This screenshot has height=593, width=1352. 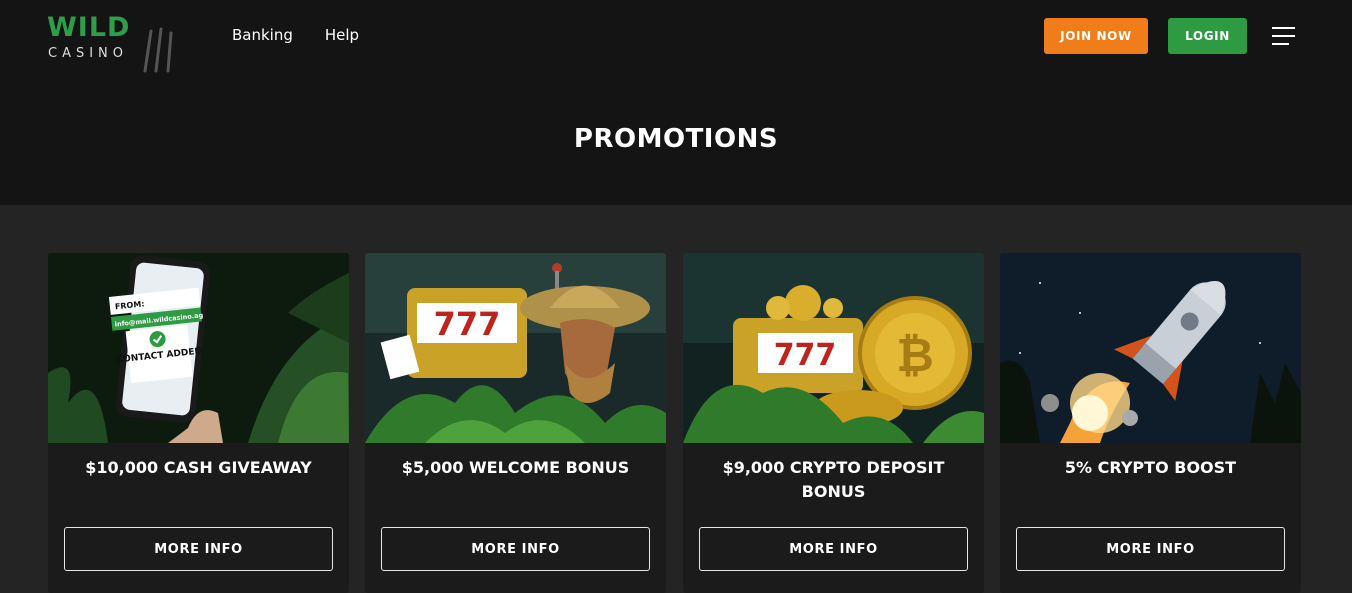 I want to click on promo-image-crypto-deposit: 777 ₿, so click(x=833, y=348).